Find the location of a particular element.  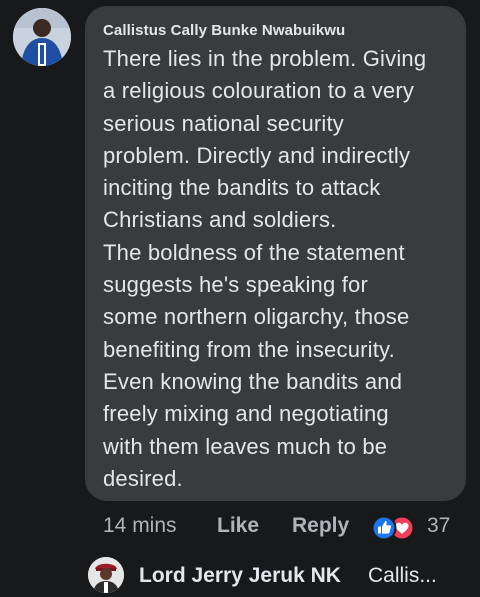

reactions-summary is located at coordinates (393, 528).